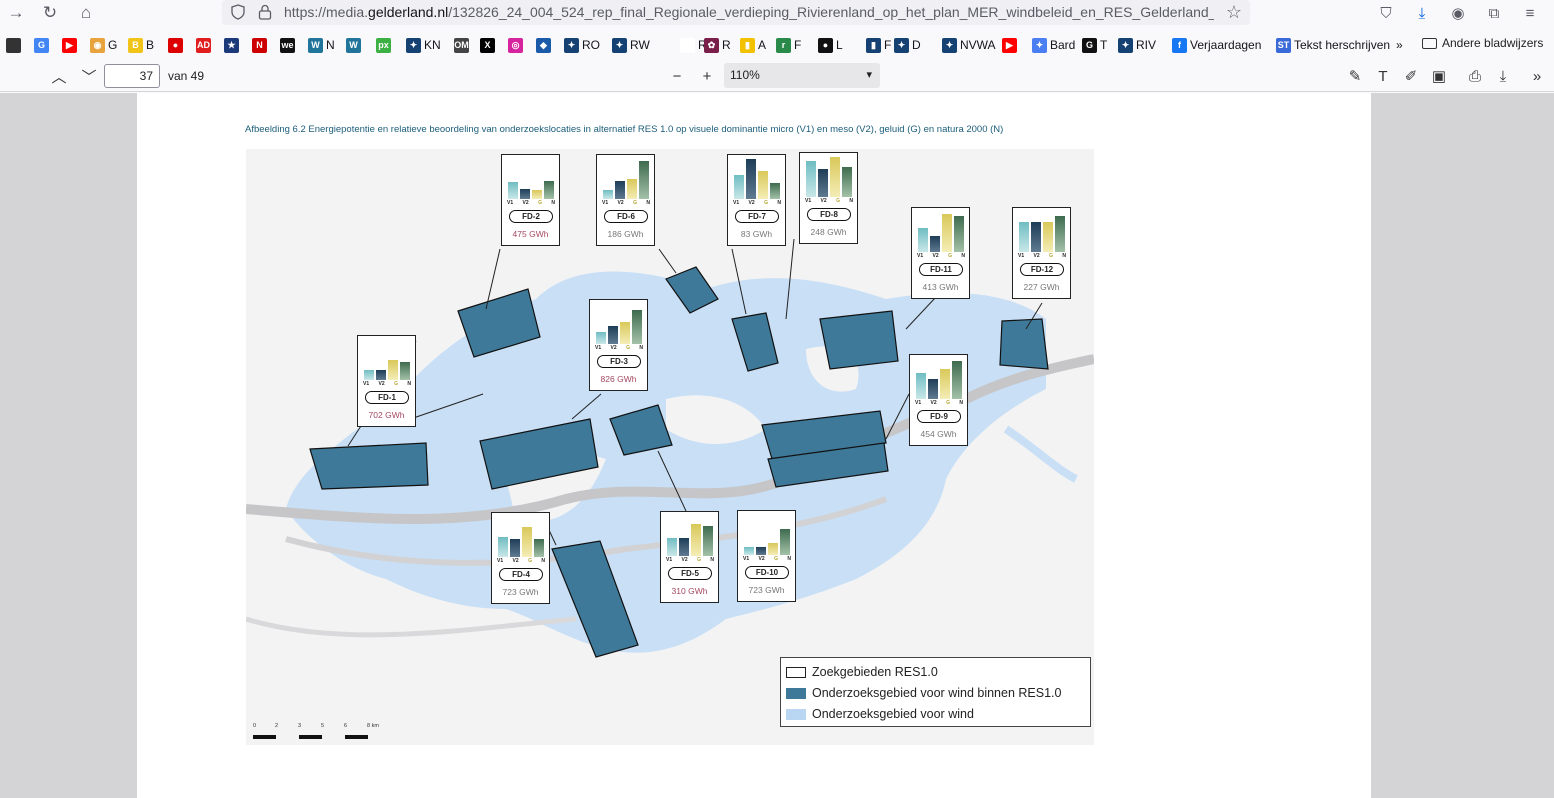 Image resolution: width=1554 pixels, height=798 pixels. Describe the element at coordinates (1475, 76) in the screenshot. I see `print-icon: ⎙` at that location.